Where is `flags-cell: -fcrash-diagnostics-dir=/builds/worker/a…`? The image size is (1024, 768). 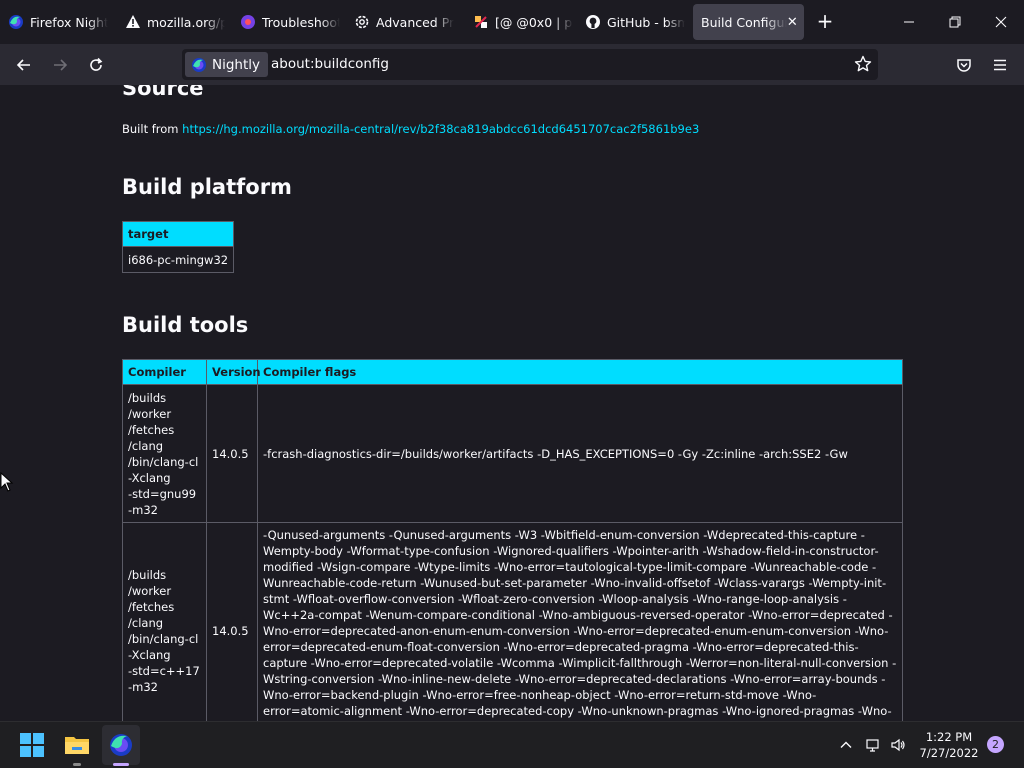
flags-cell: -fcrash-diagnostics-dir=/builds/worker/a… is located at coordinates (580, 453).